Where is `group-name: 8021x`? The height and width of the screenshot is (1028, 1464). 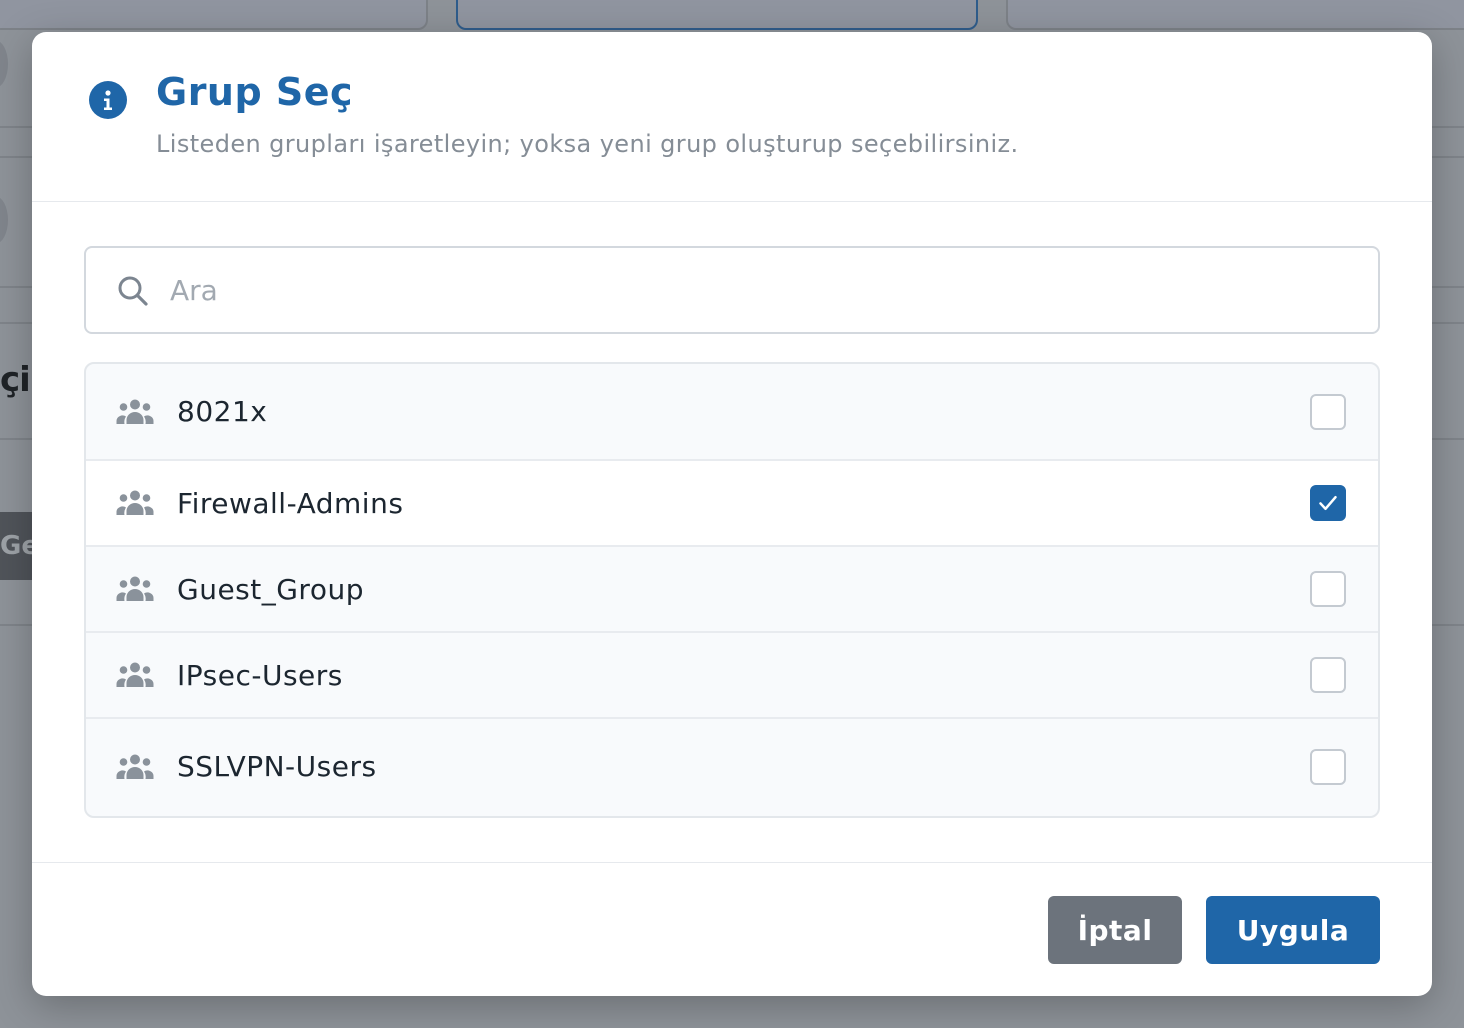
group-name: 8021x is located at coordinates (222, 411).